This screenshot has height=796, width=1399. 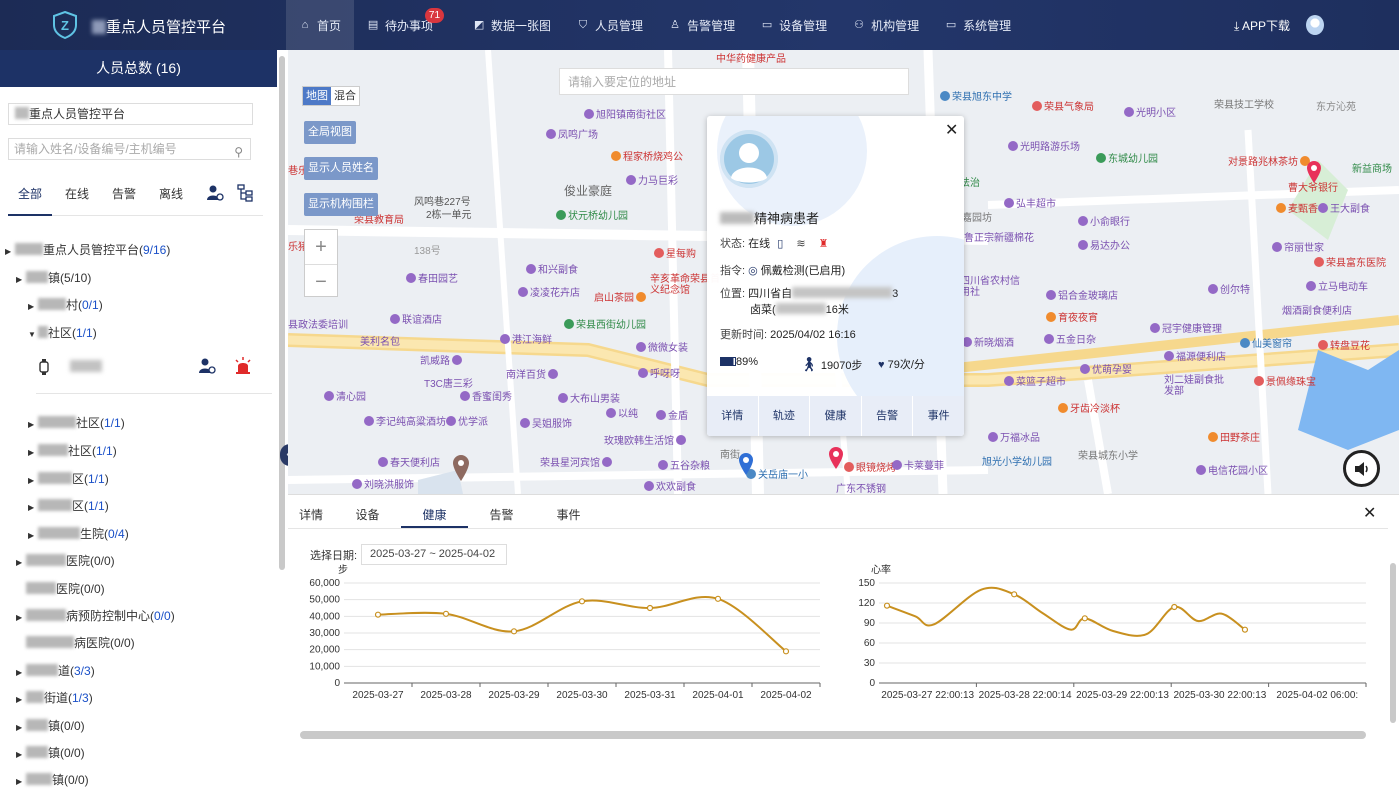 I want to click on show-person-name-button: 显示人员姓名, so click(x=341, y=168).